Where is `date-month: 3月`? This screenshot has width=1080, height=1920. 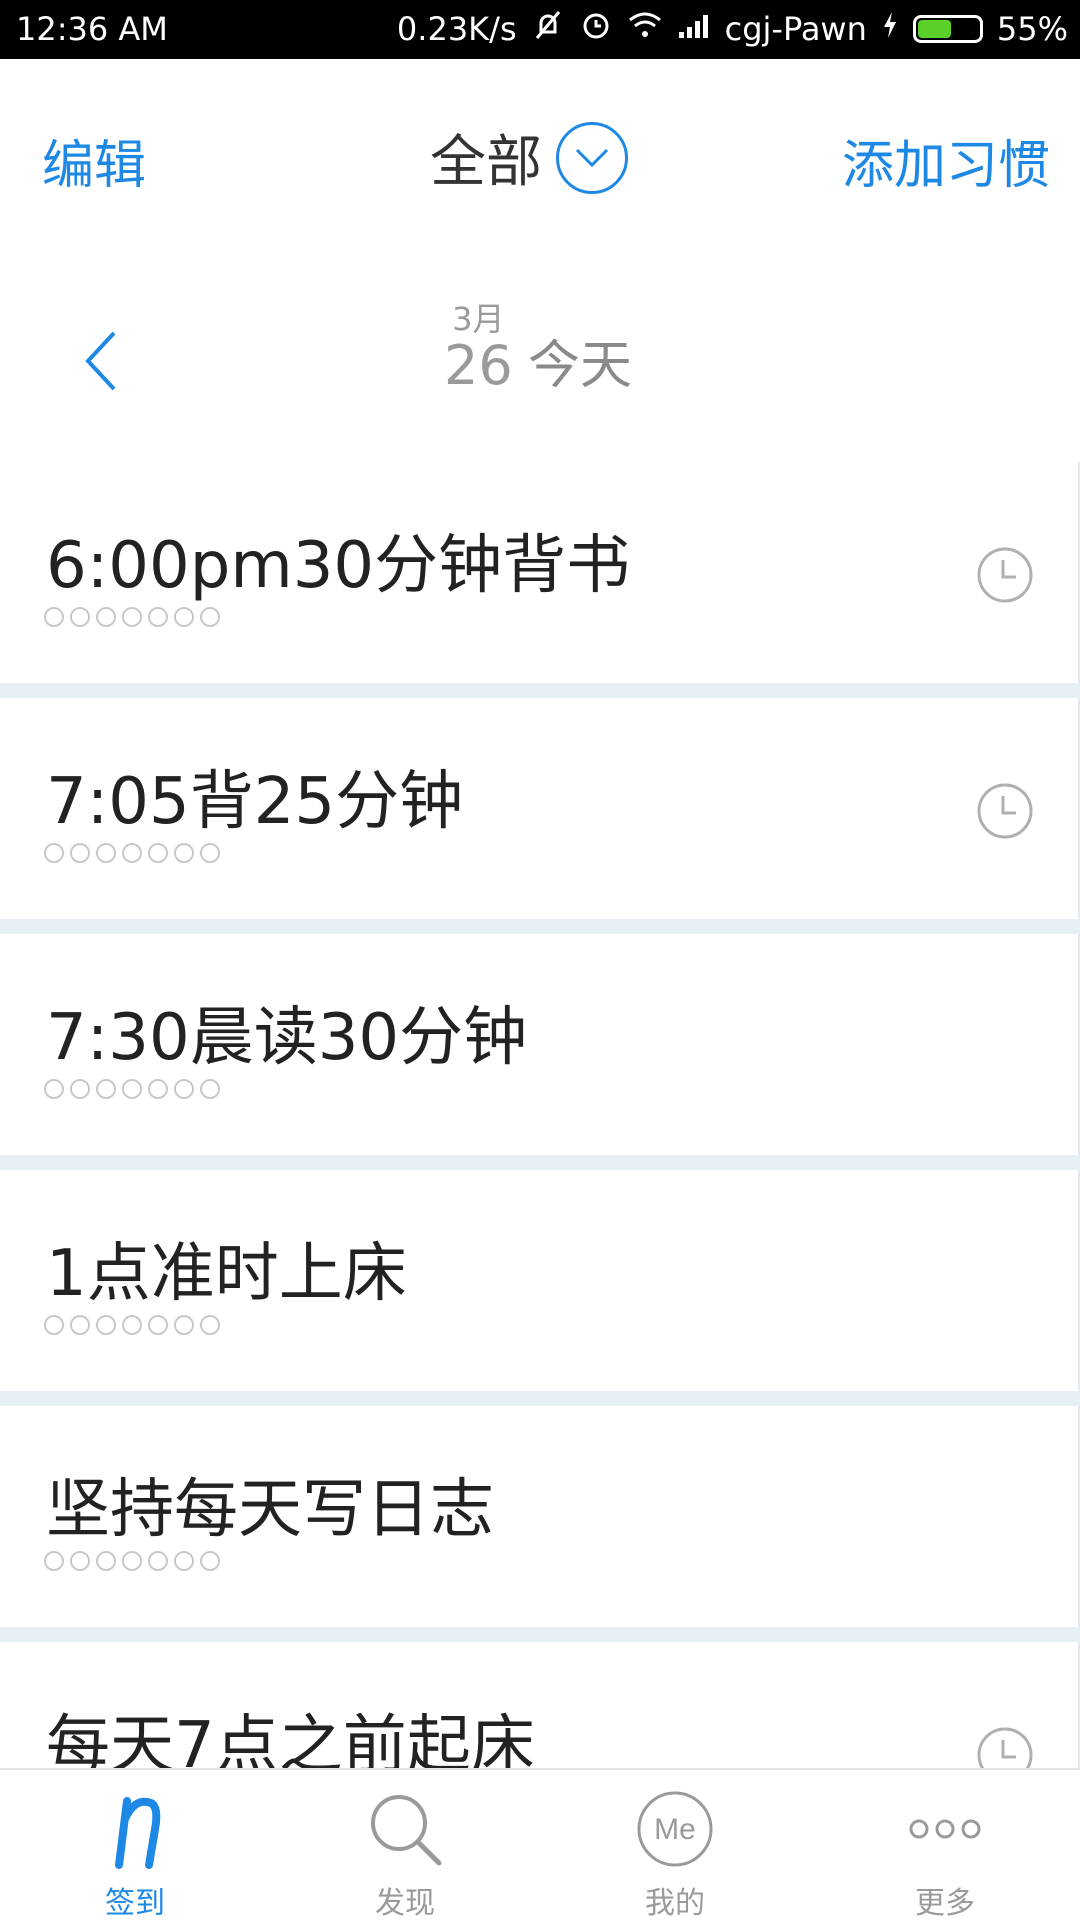 date-month: 3月 is located at coordinates (478, 319).